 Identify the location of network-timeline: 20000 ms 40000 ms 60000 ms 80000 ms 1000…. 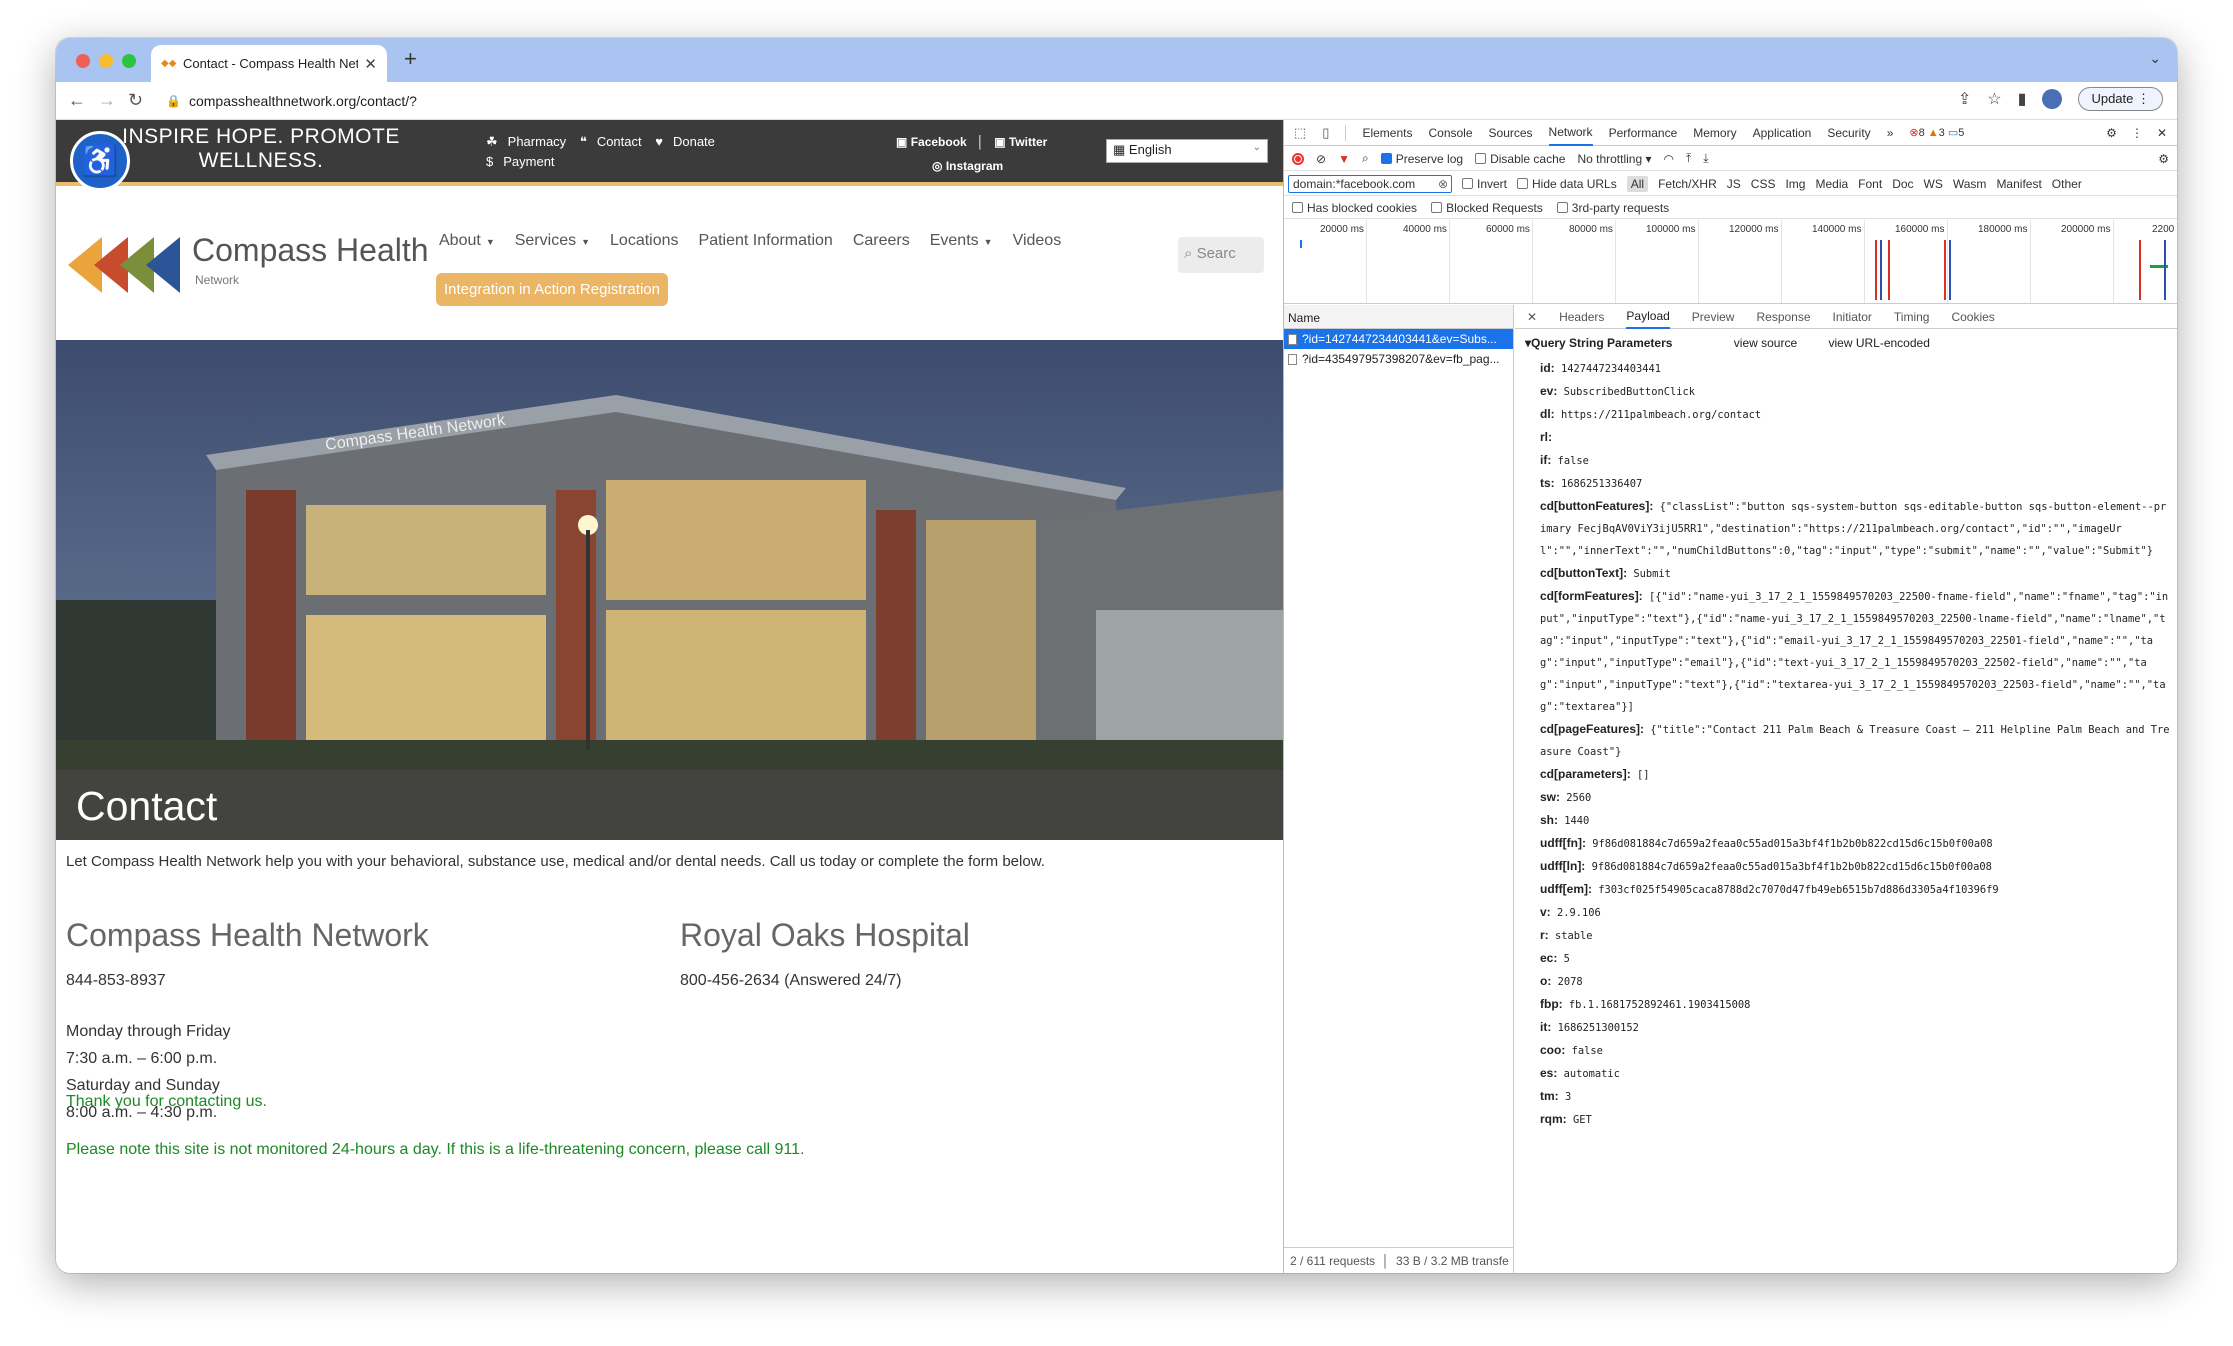
(1730, 262).